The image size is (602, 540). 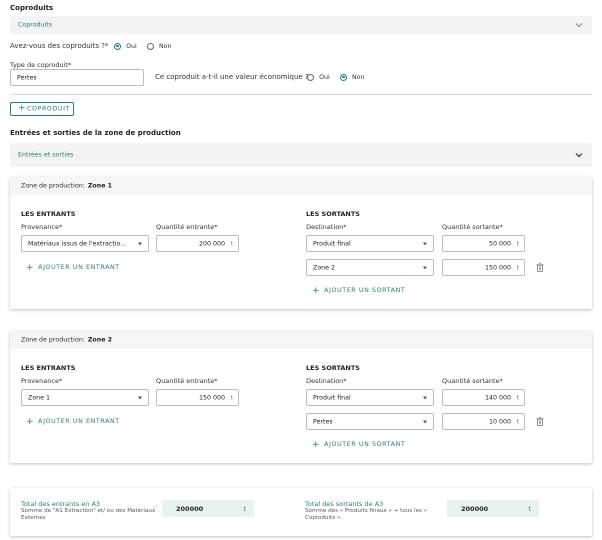 I want to click on destination-value: Zone 2, so click(x=324, y=267).